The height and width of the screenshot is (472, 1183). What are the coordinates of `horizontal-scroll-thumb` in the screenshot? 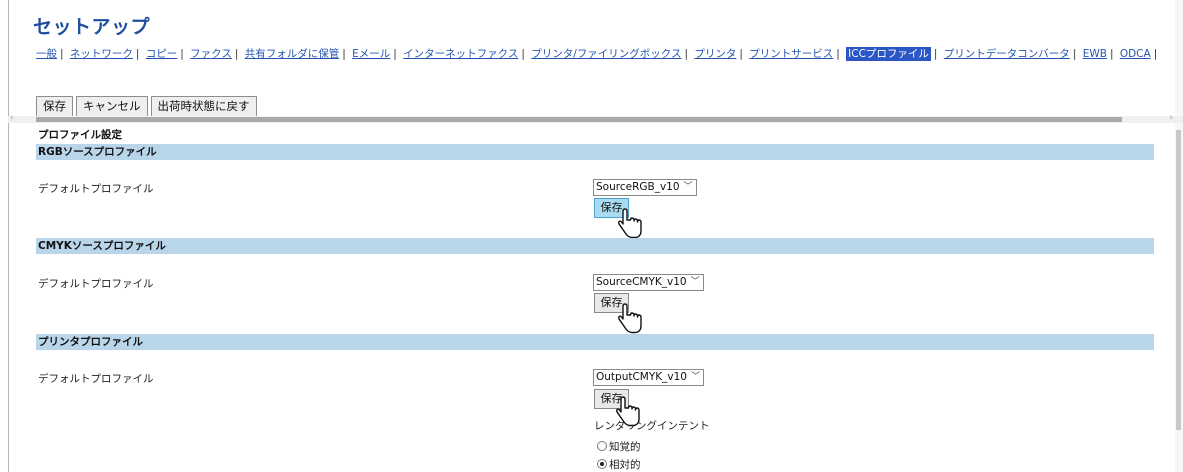 It's located at (579, 119).